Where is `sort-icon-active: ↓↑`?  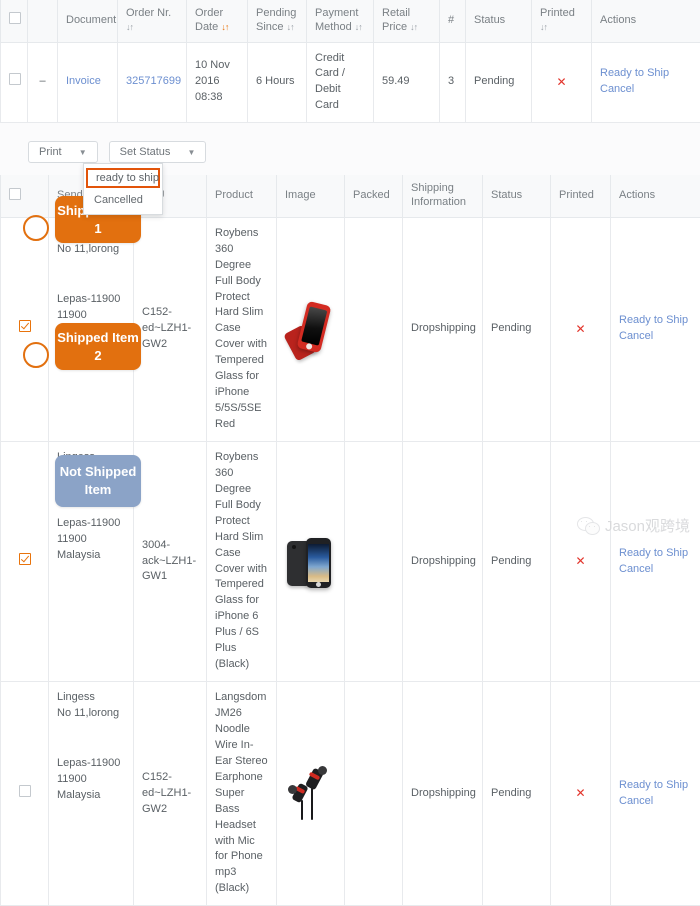 sort-icon-active: ↓↑ is located at coordinates (224, 27).